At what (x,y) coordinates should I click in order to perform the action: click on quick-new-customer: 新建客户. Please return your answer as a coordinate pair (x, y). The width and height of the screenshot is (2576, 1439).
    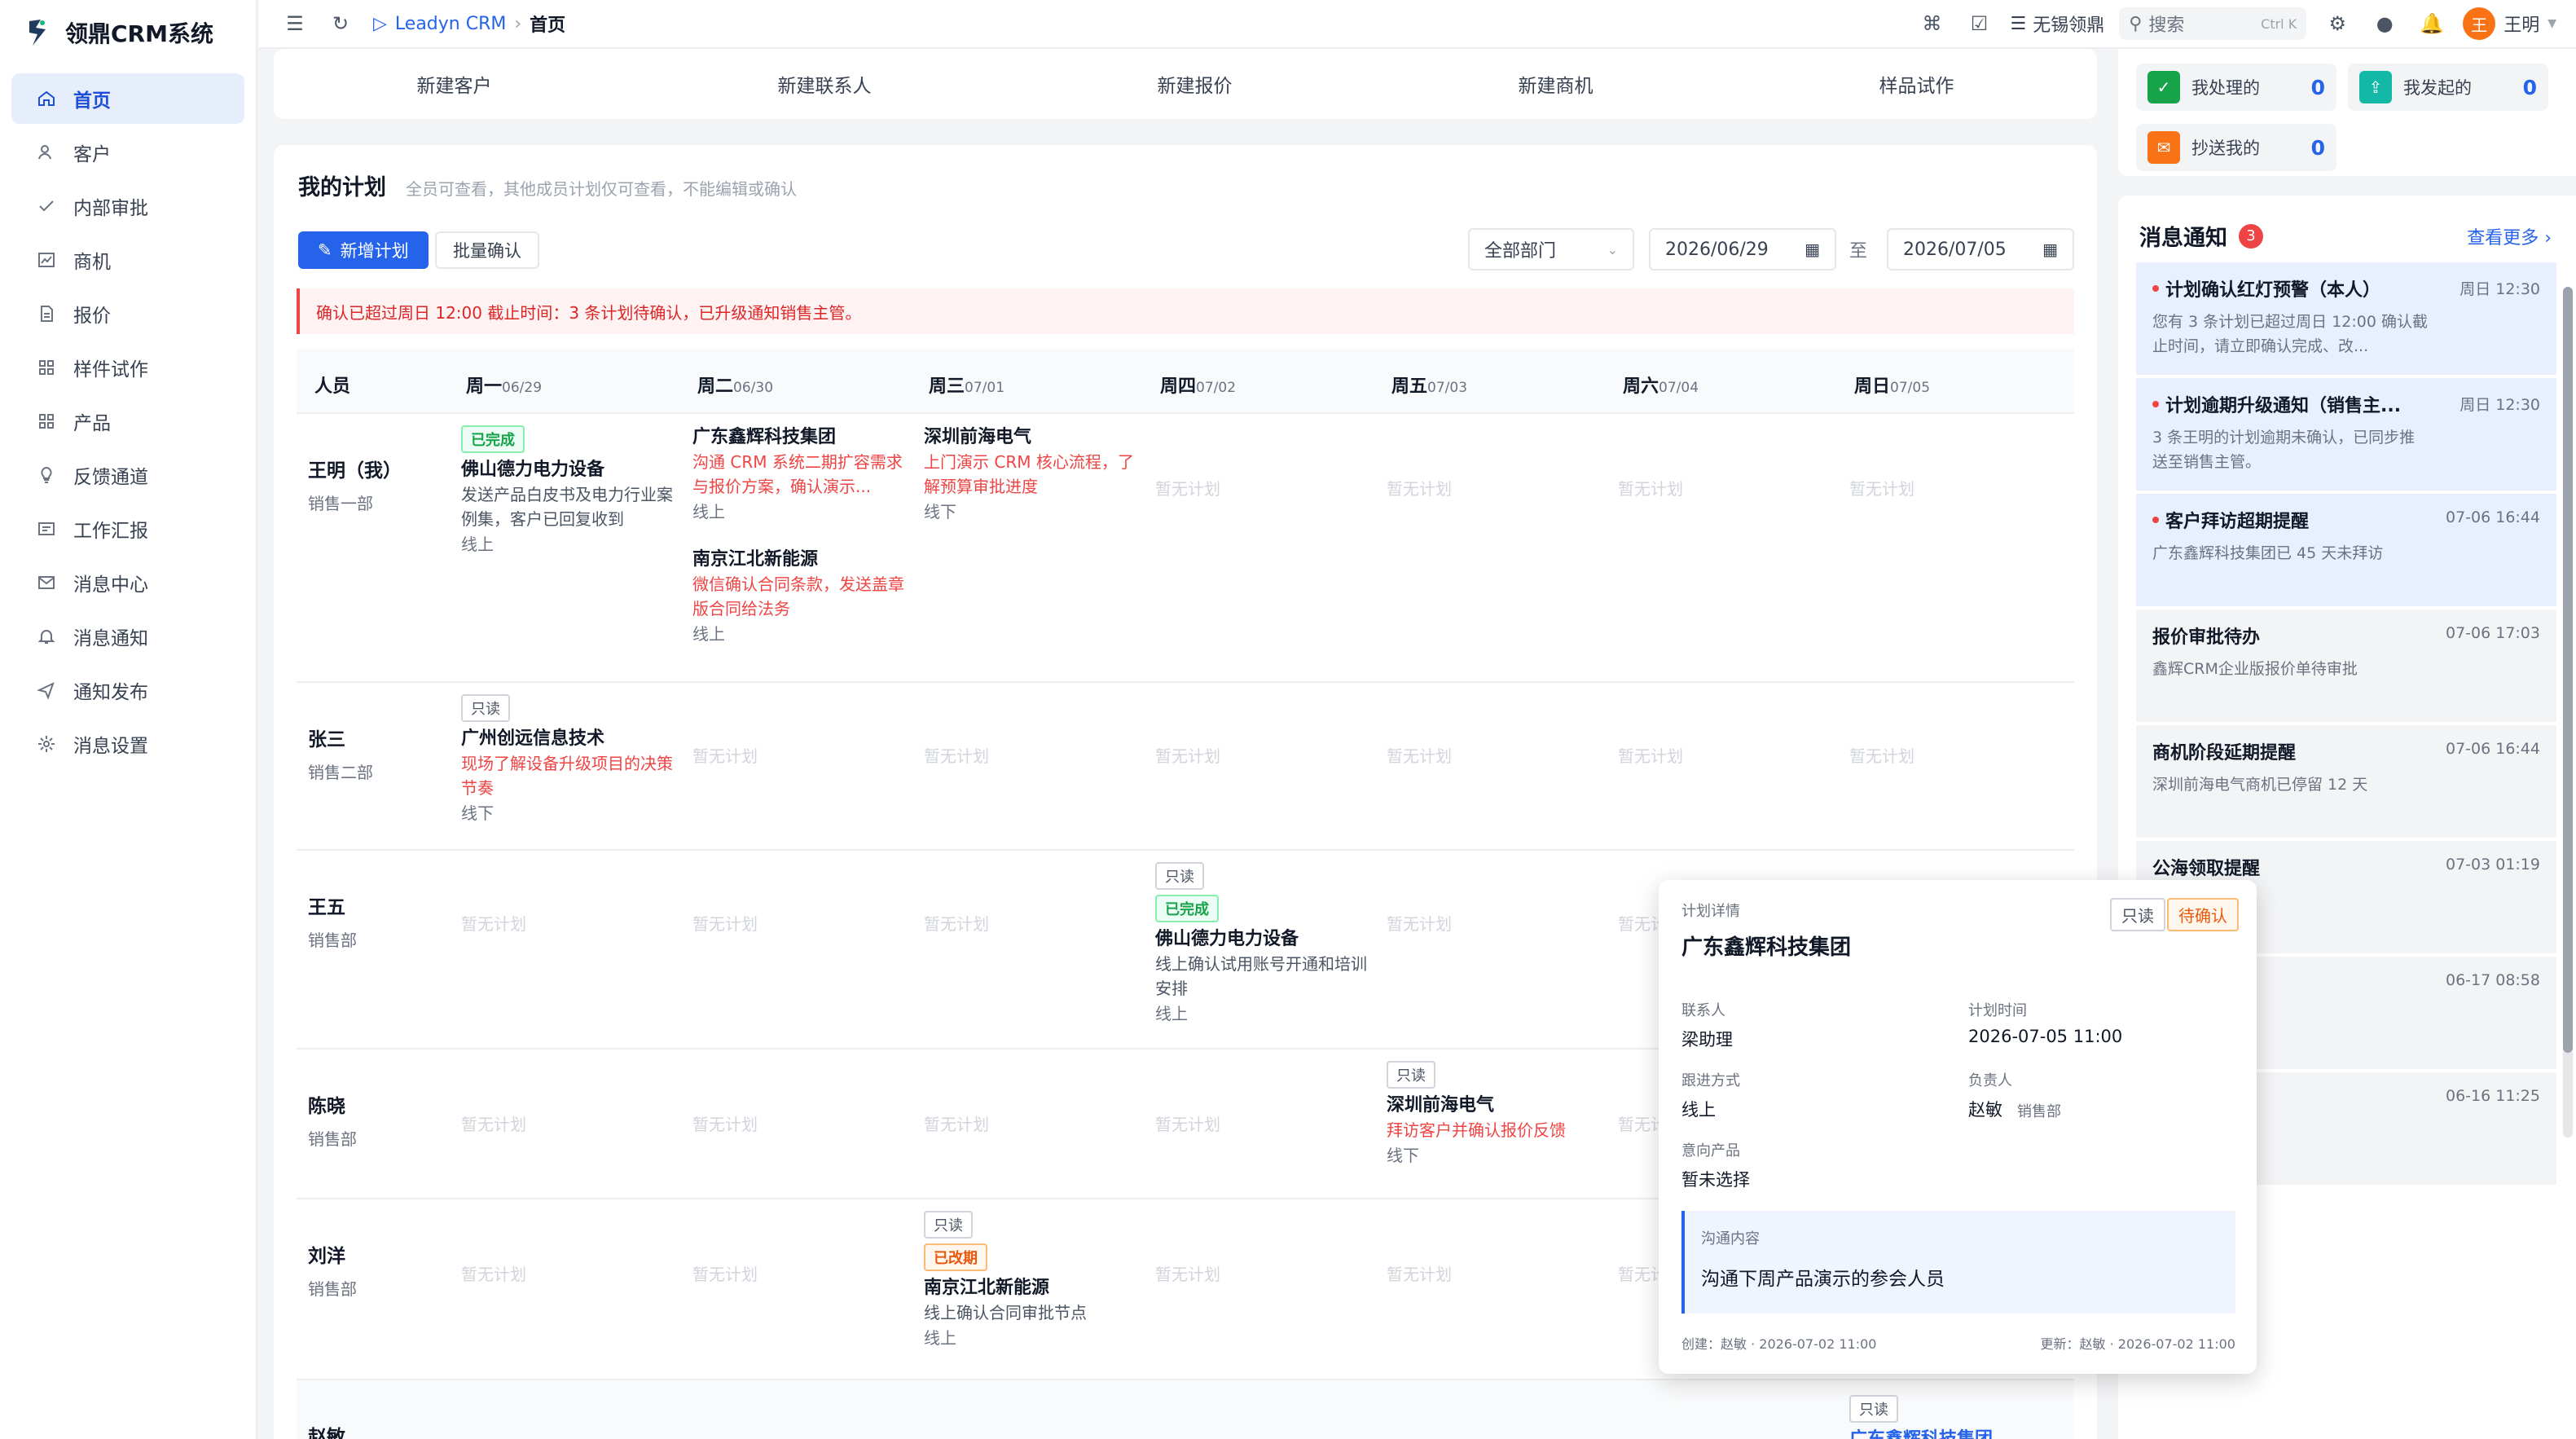
    Looking at the image, I should click on (454, 84).